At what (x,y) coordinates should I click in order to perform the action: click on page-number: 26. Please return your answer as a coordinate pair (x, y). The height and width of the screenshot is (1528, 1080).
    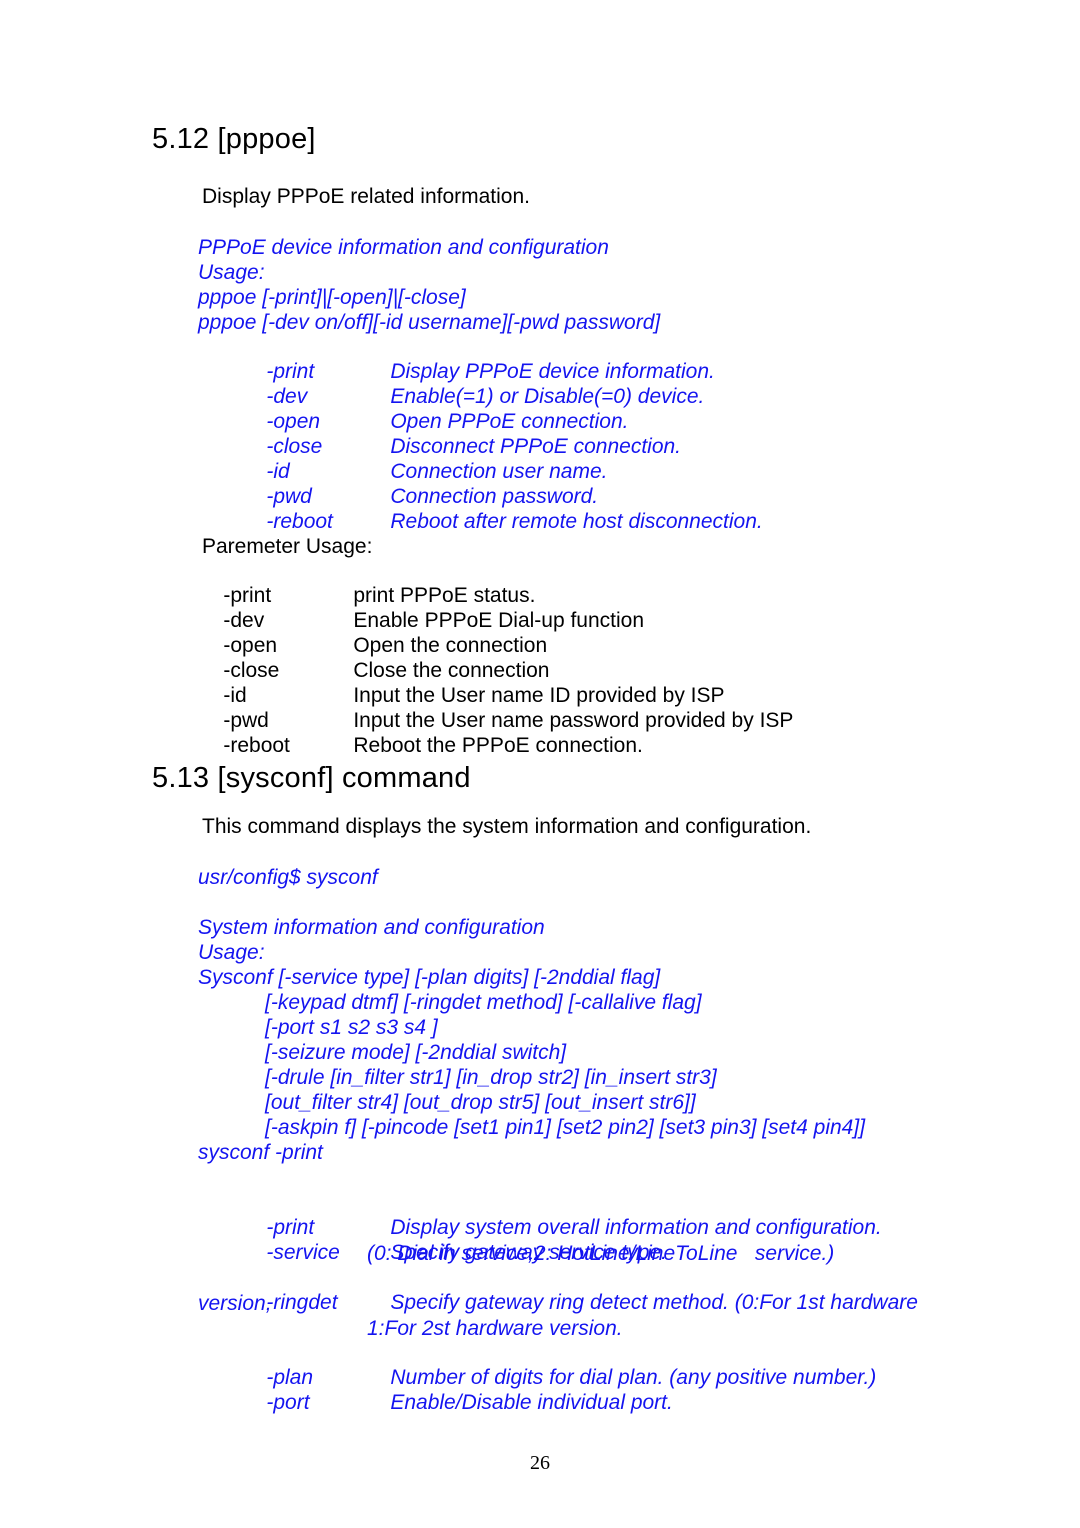
    Looking at the image, I should click on (540, 1463).